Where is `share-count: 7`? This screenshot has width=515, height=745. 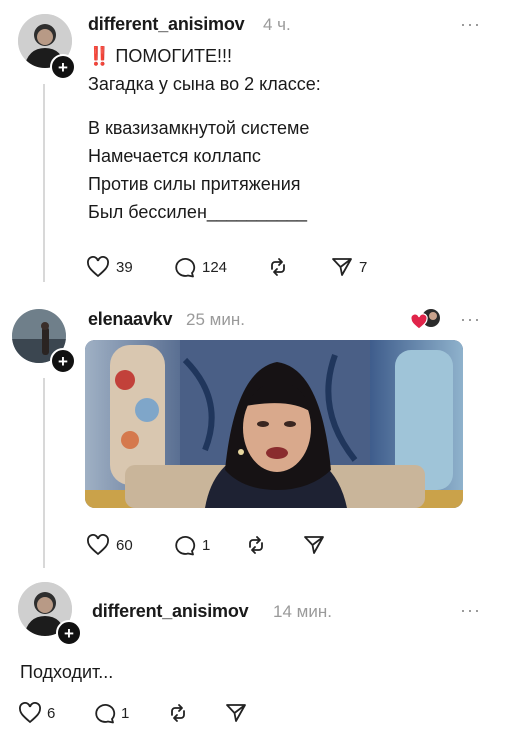 share-count: 7 is located at coordinates (363, 267).